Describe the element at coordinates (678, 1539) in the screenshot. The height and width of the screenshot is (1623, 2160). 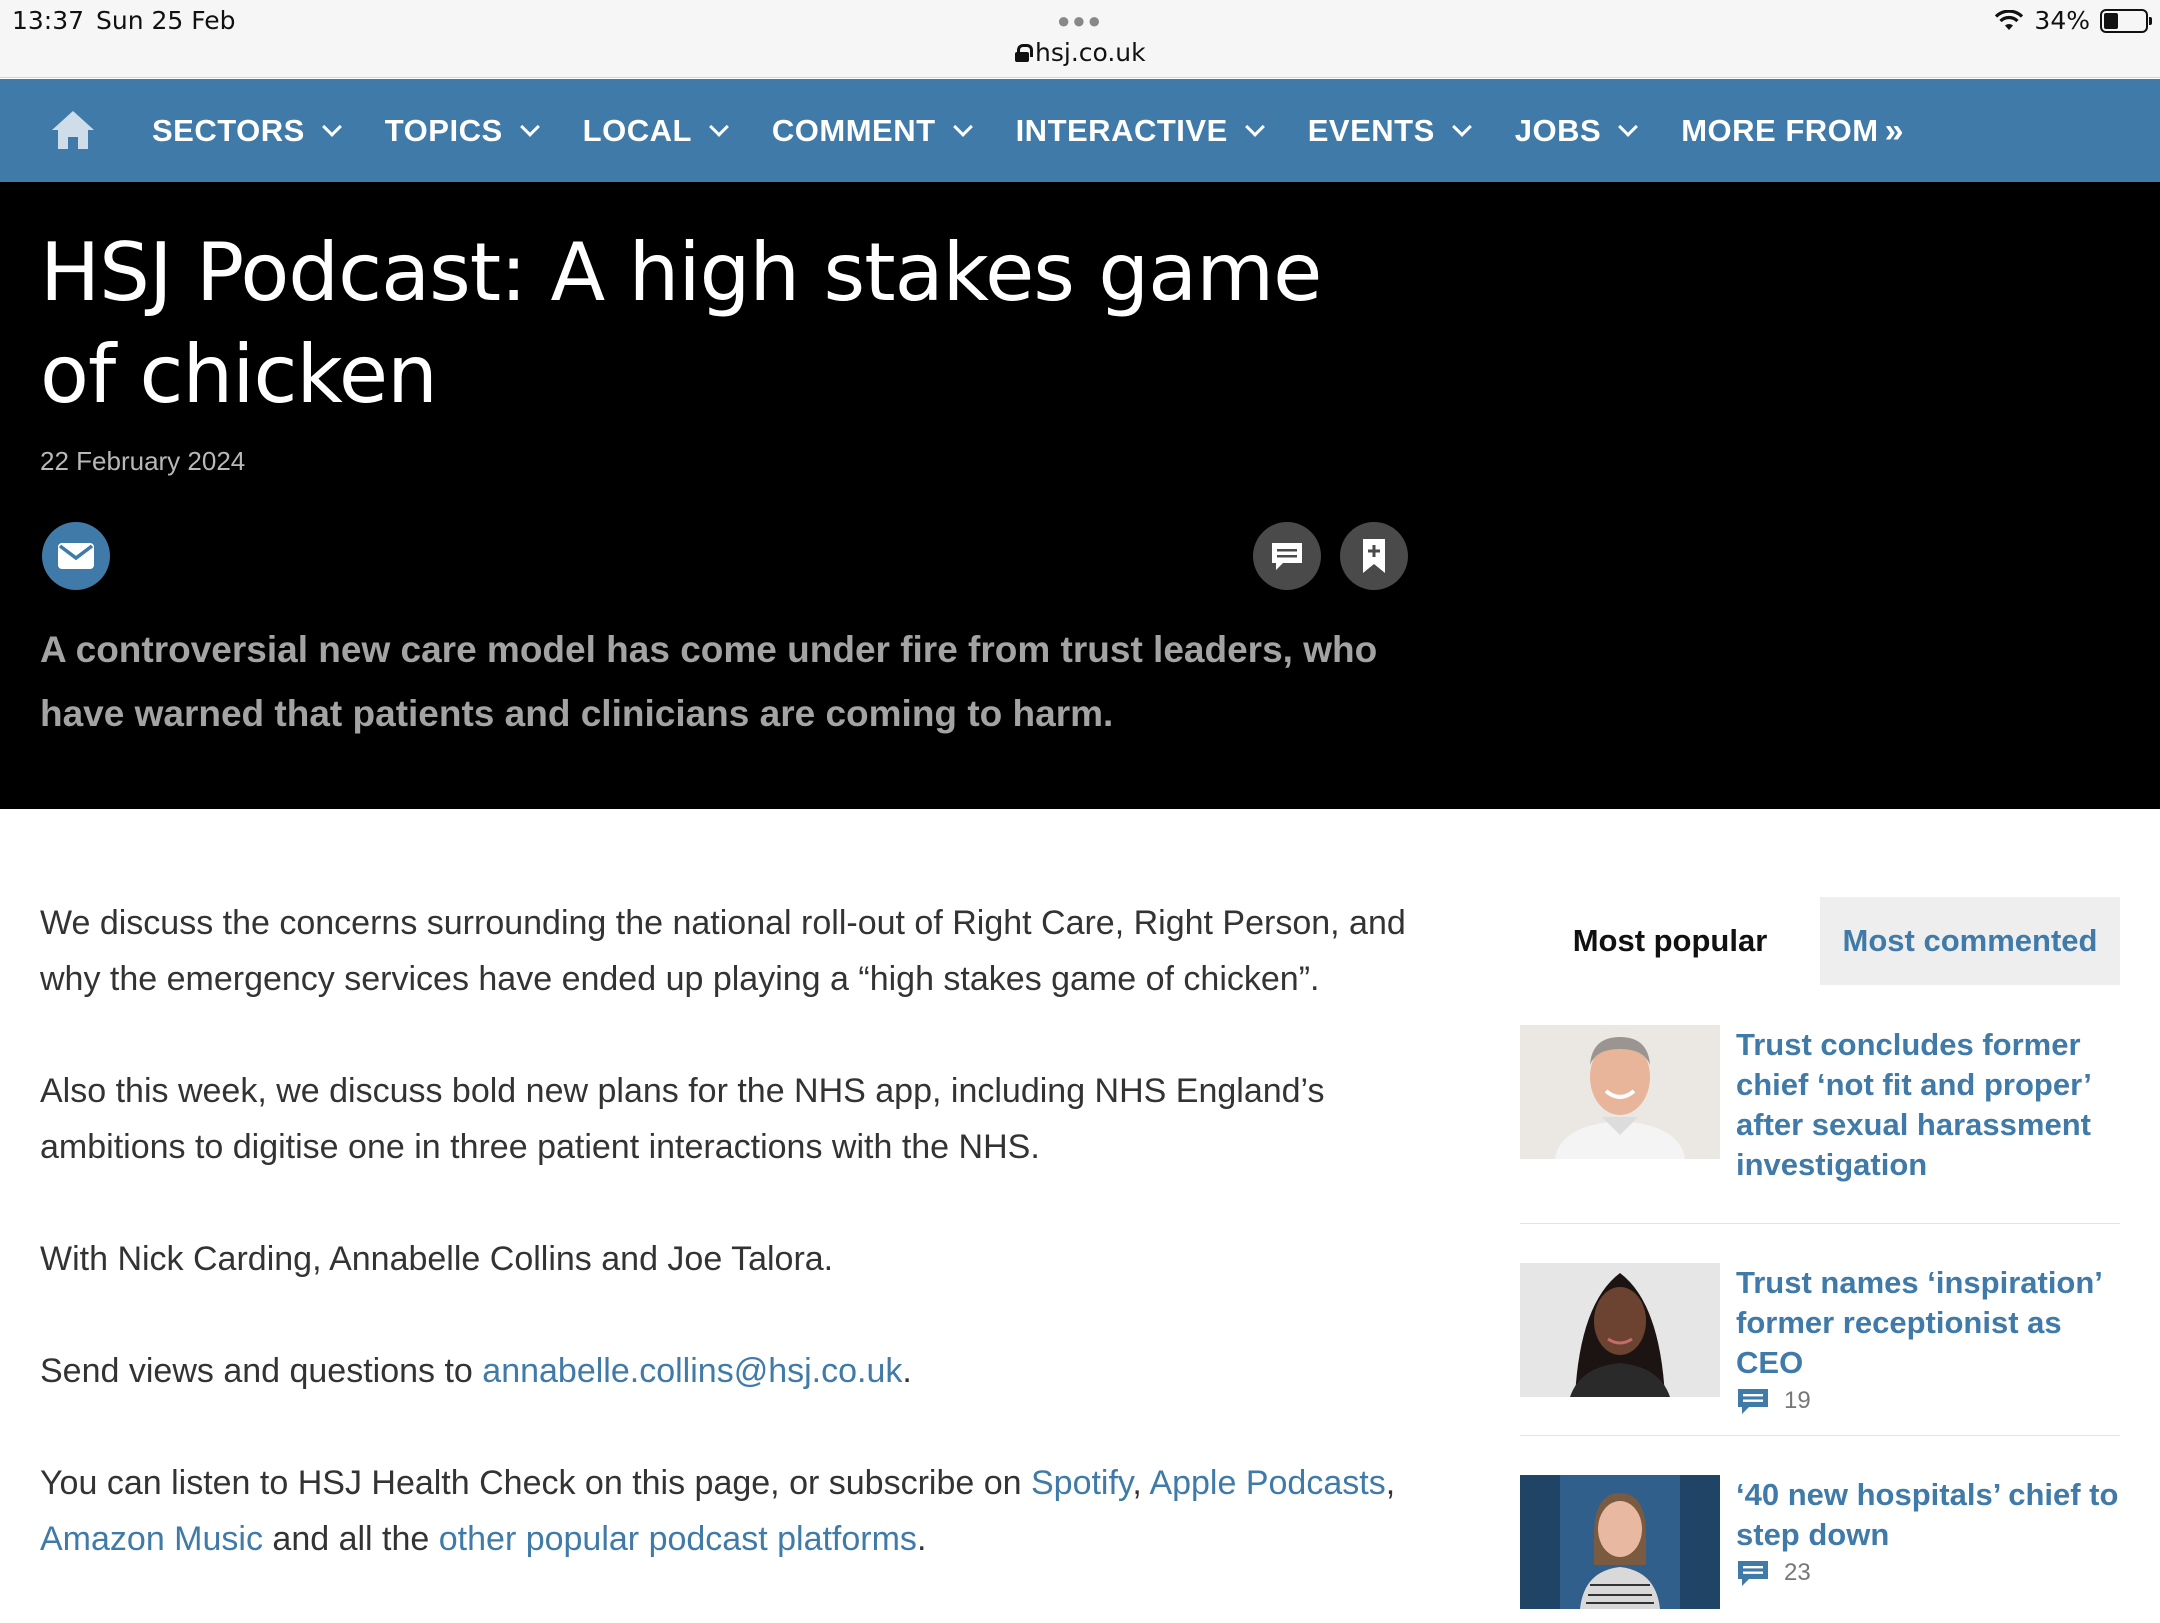
I see `other-platforms-link: other popular podcast platforms` at that location.